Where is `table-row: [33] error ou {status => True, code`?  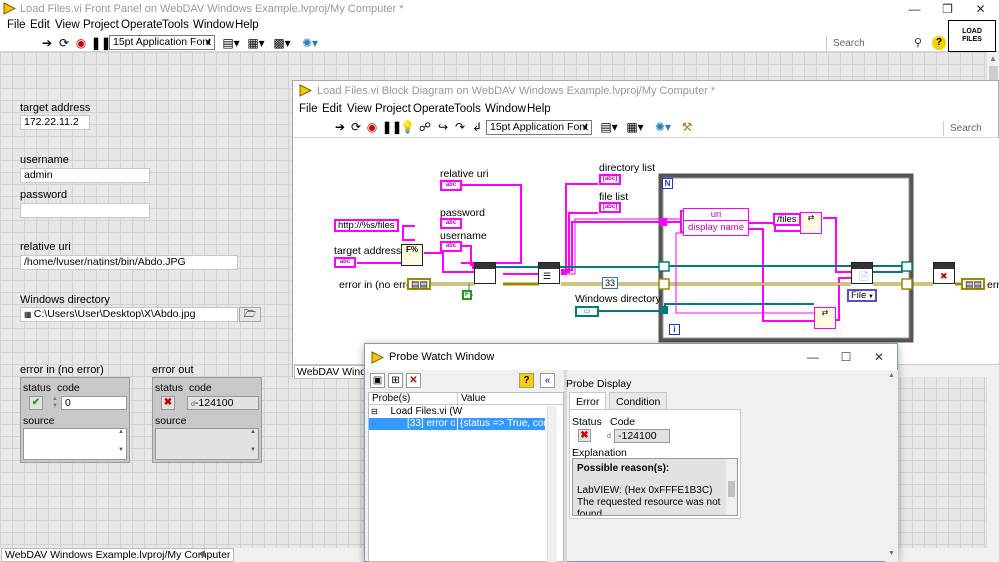 table-row: [33] error ou {status => True, code is located at coordinates (457, 424).